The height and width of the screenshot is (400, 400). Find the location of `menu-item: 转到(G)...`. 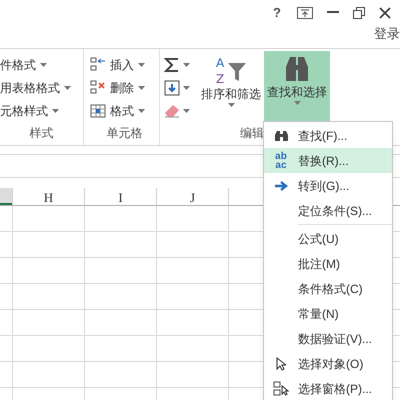

menu-item: 转到(G)... is located at coordinates (328, 185).